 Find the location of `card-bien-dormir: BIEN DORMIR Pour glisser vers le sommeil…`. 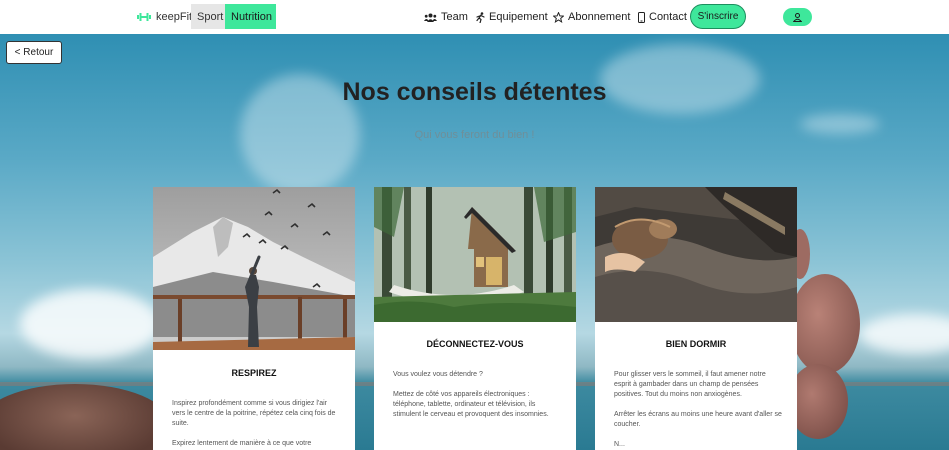

card-bien-dormir: BIEN DORMIR Pour glisser vers le sommeil… is located at coordinates (696, 318).